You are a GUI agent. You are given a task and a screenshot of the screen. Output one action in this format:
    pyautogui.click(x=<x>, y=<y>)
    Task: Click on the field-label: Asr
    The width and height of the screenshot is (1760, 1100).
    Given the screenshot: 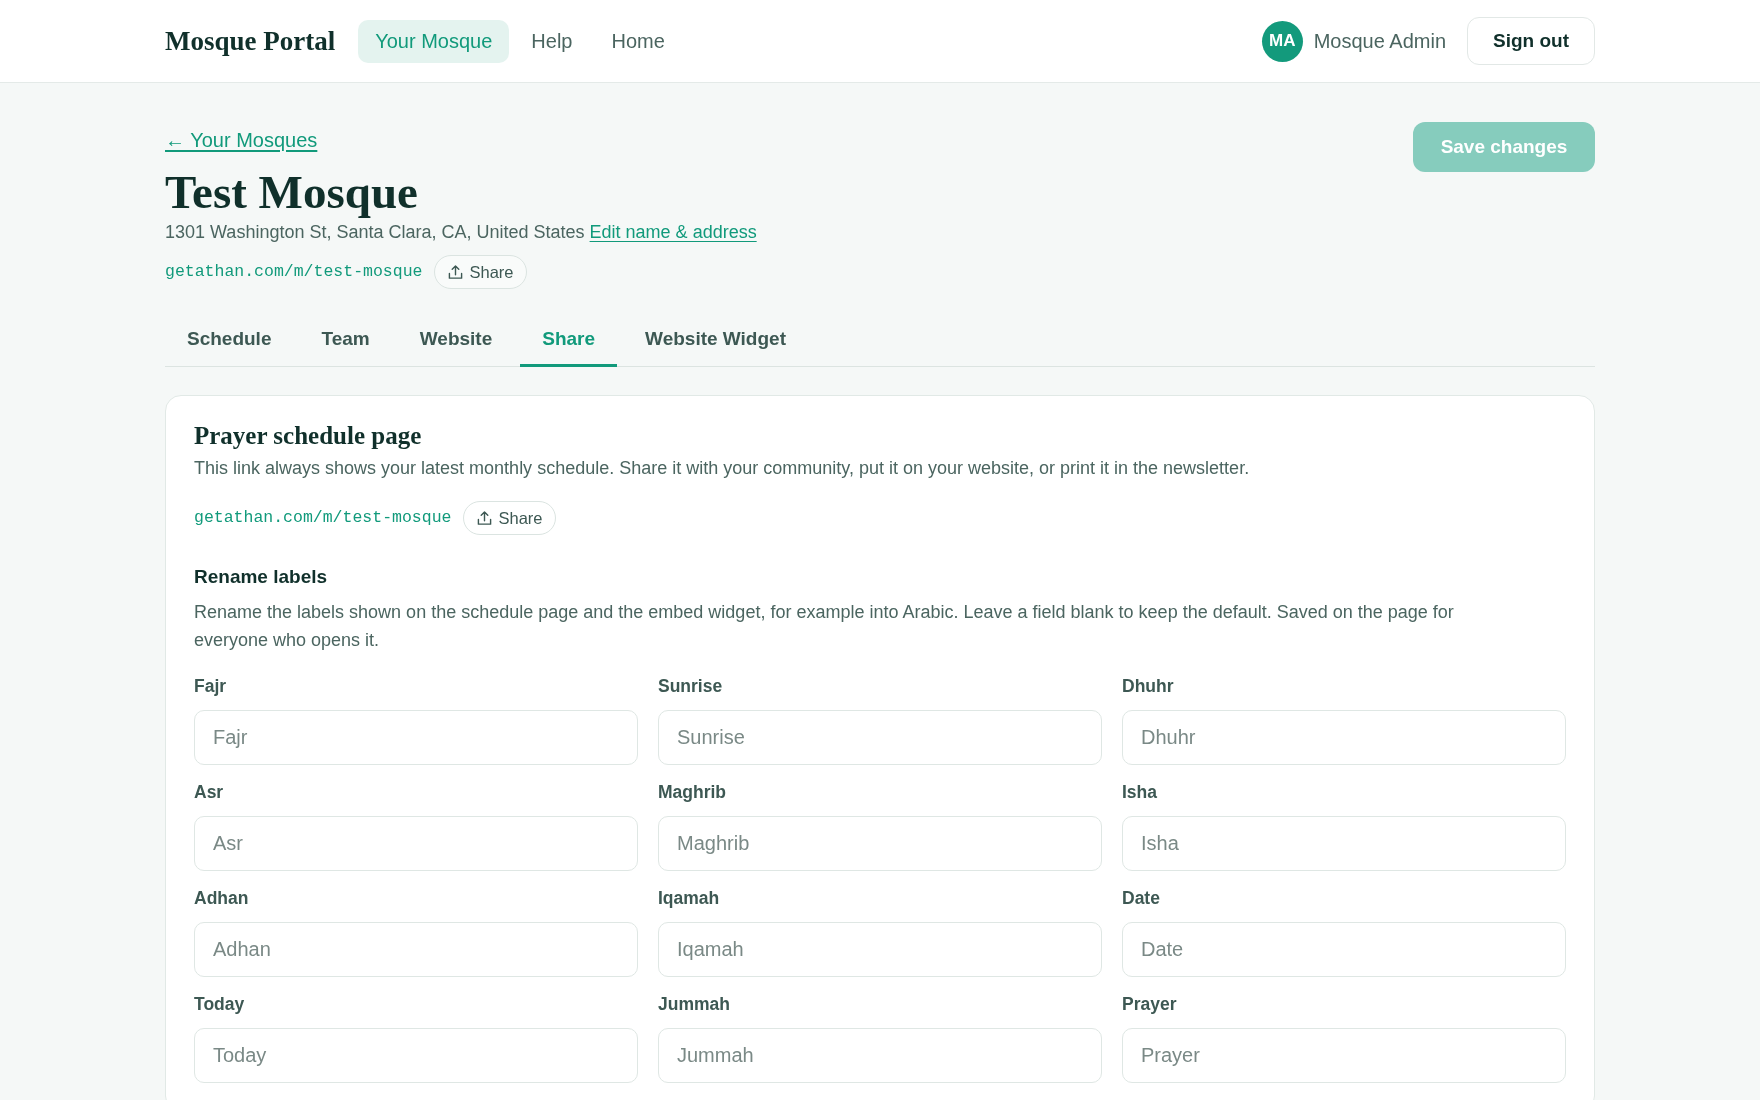 What is the action you would take?
    pyautogui.click(x=209, y=792)
    